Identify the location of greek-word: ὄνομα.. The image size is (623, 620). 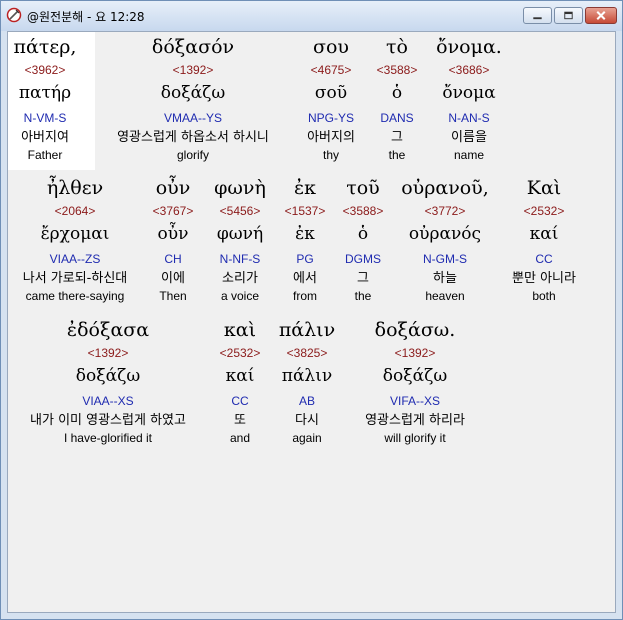
(469, 47).